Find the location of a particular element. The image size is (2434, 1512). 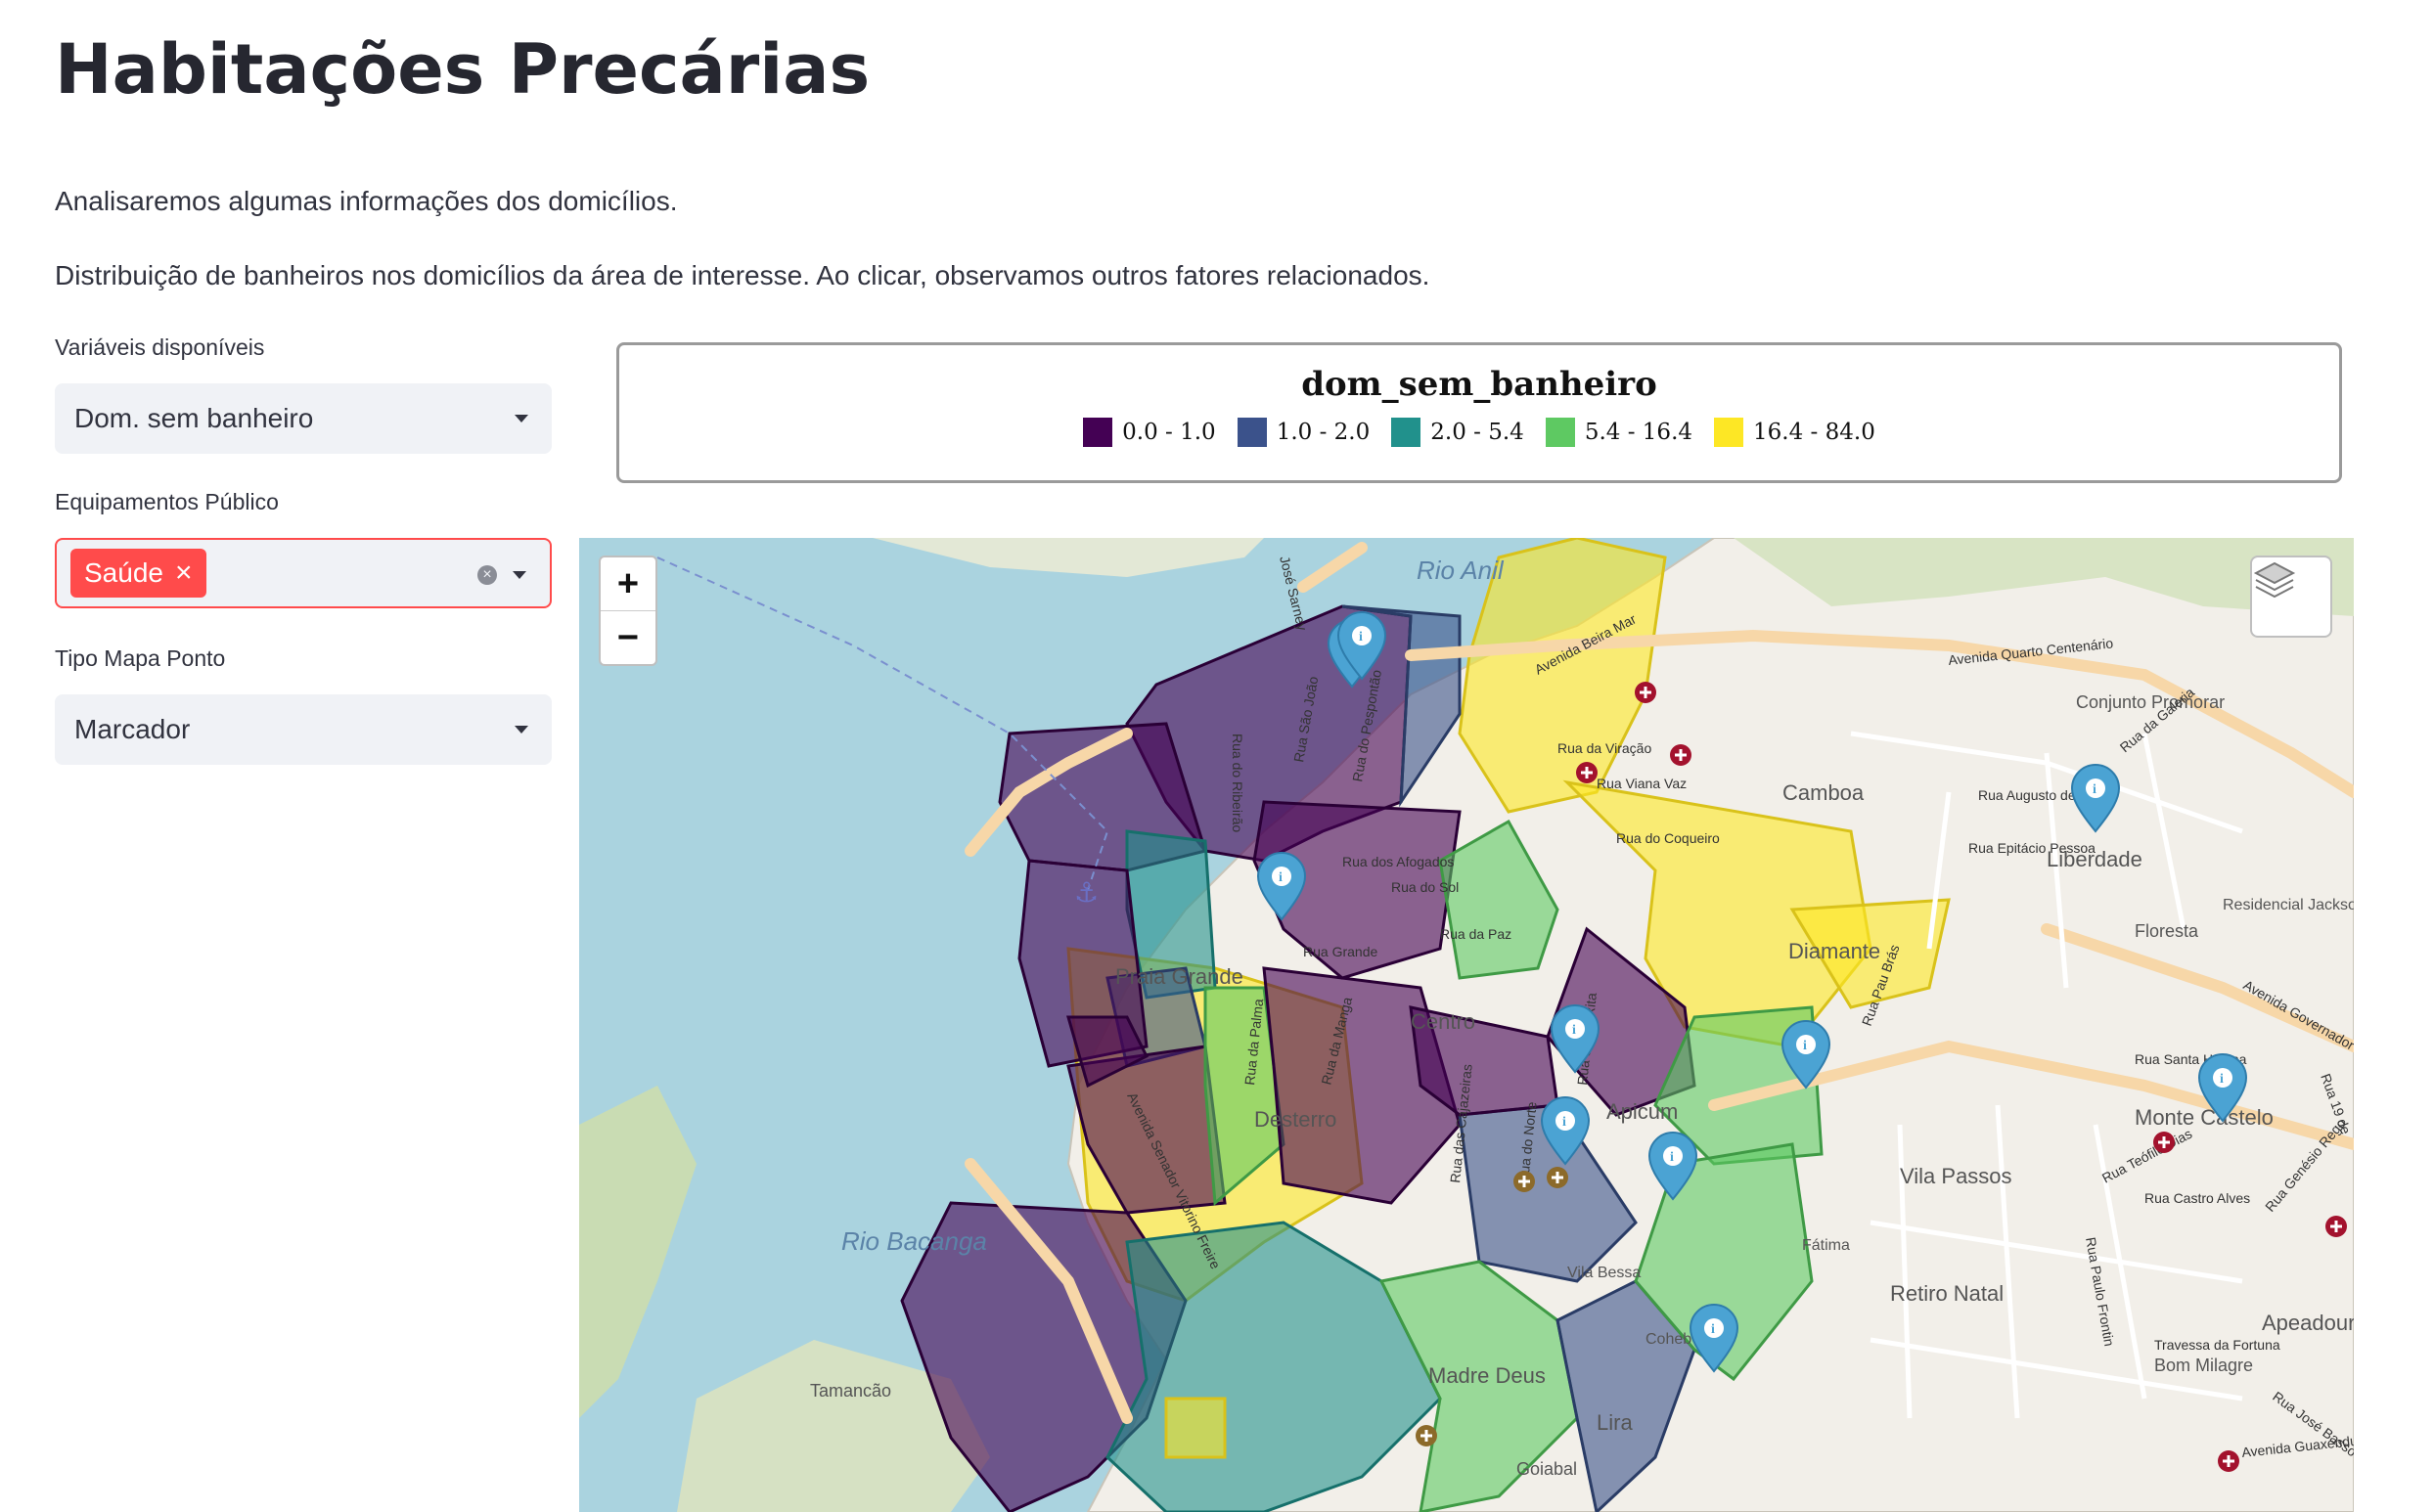

place-label: Apeadouro is located at coordinates (2308, 1323).